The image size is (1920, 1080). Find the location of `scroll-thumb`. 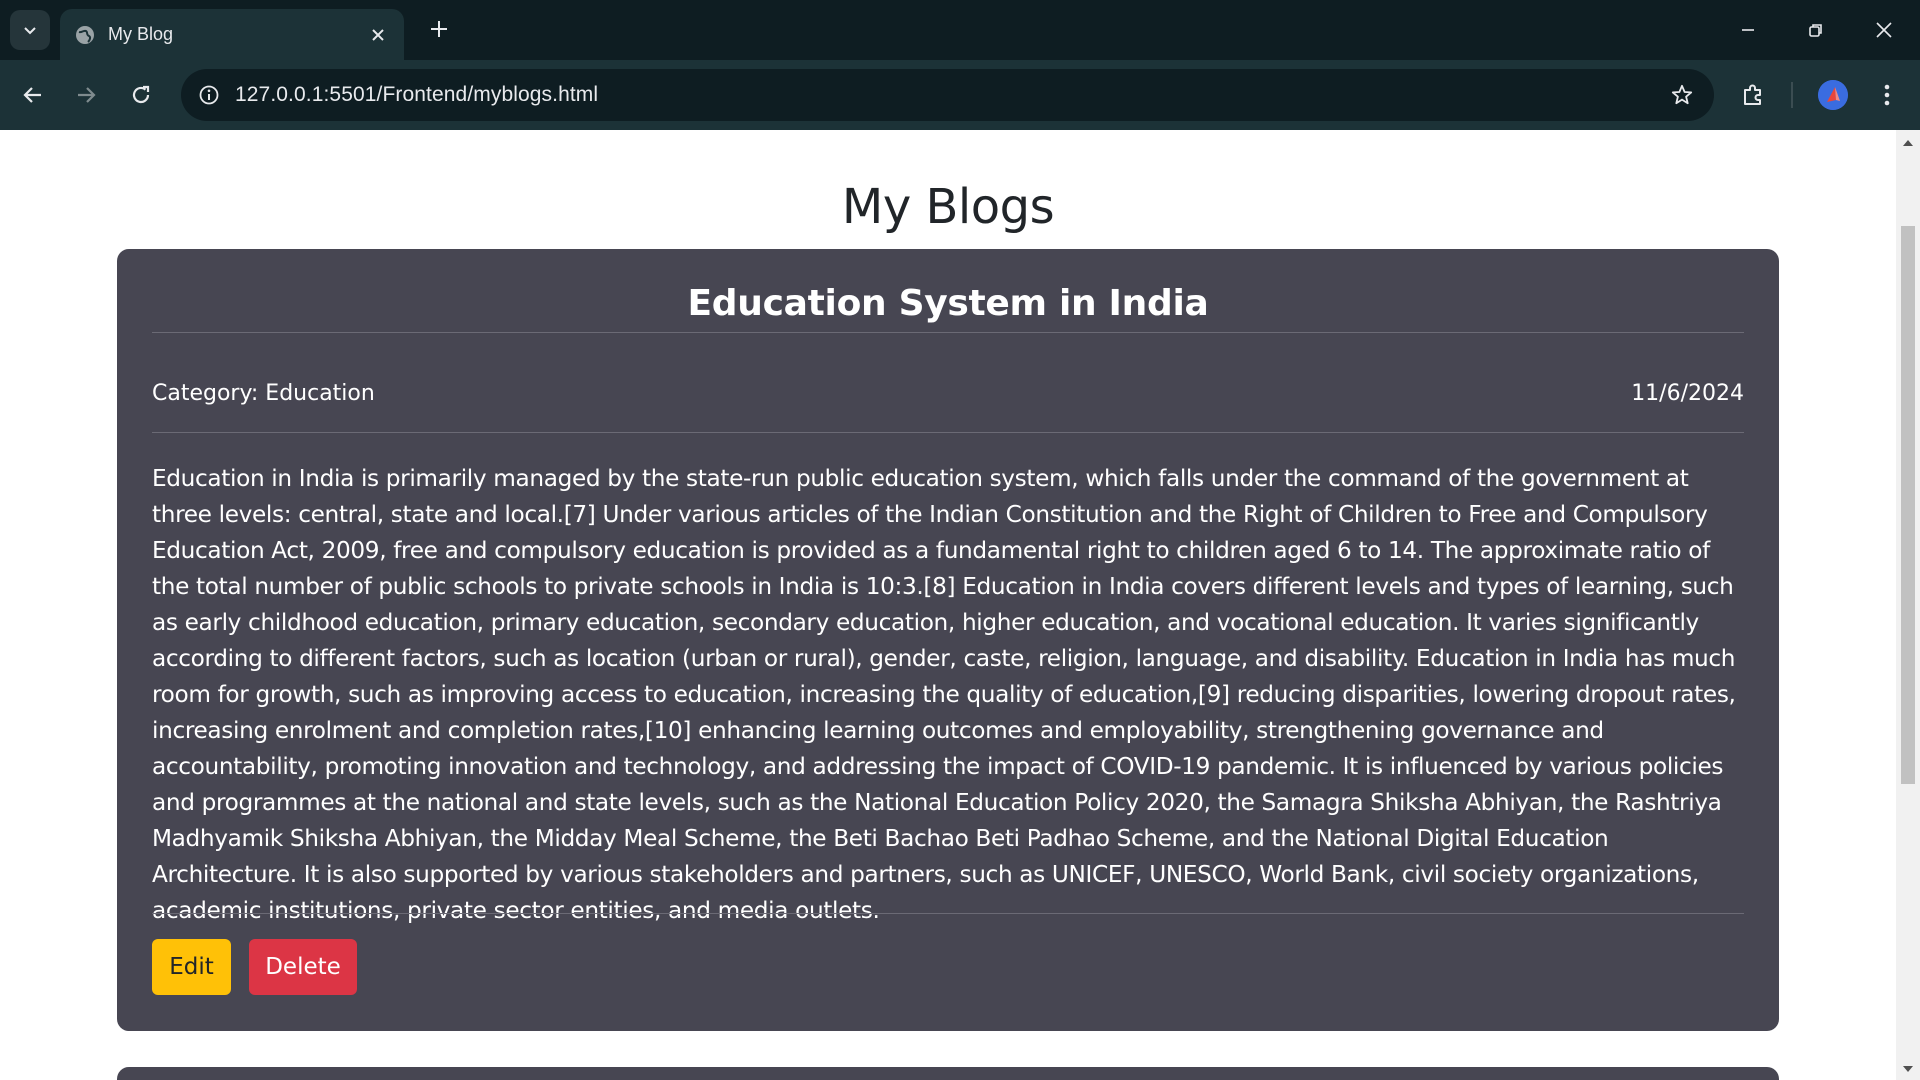

scroll-thumb is located at coordinates (1908, 505).